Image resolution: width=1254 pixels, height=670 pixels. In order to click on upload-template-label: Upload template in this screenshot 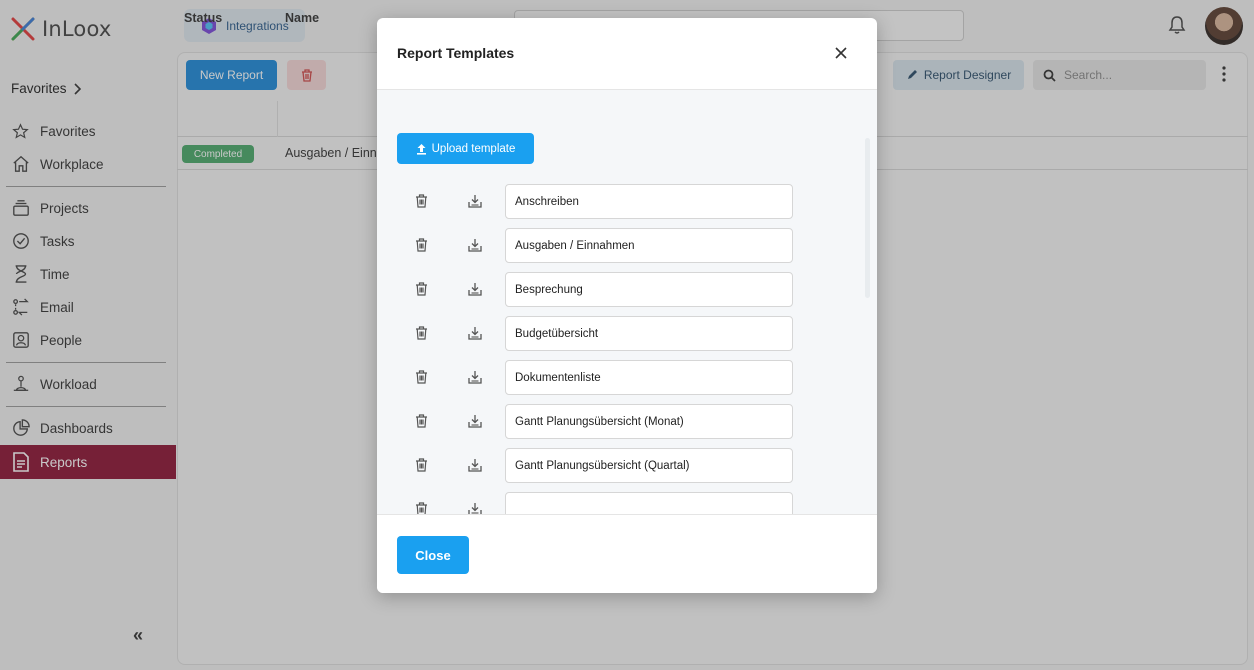, I will do `click(473, 148)`.